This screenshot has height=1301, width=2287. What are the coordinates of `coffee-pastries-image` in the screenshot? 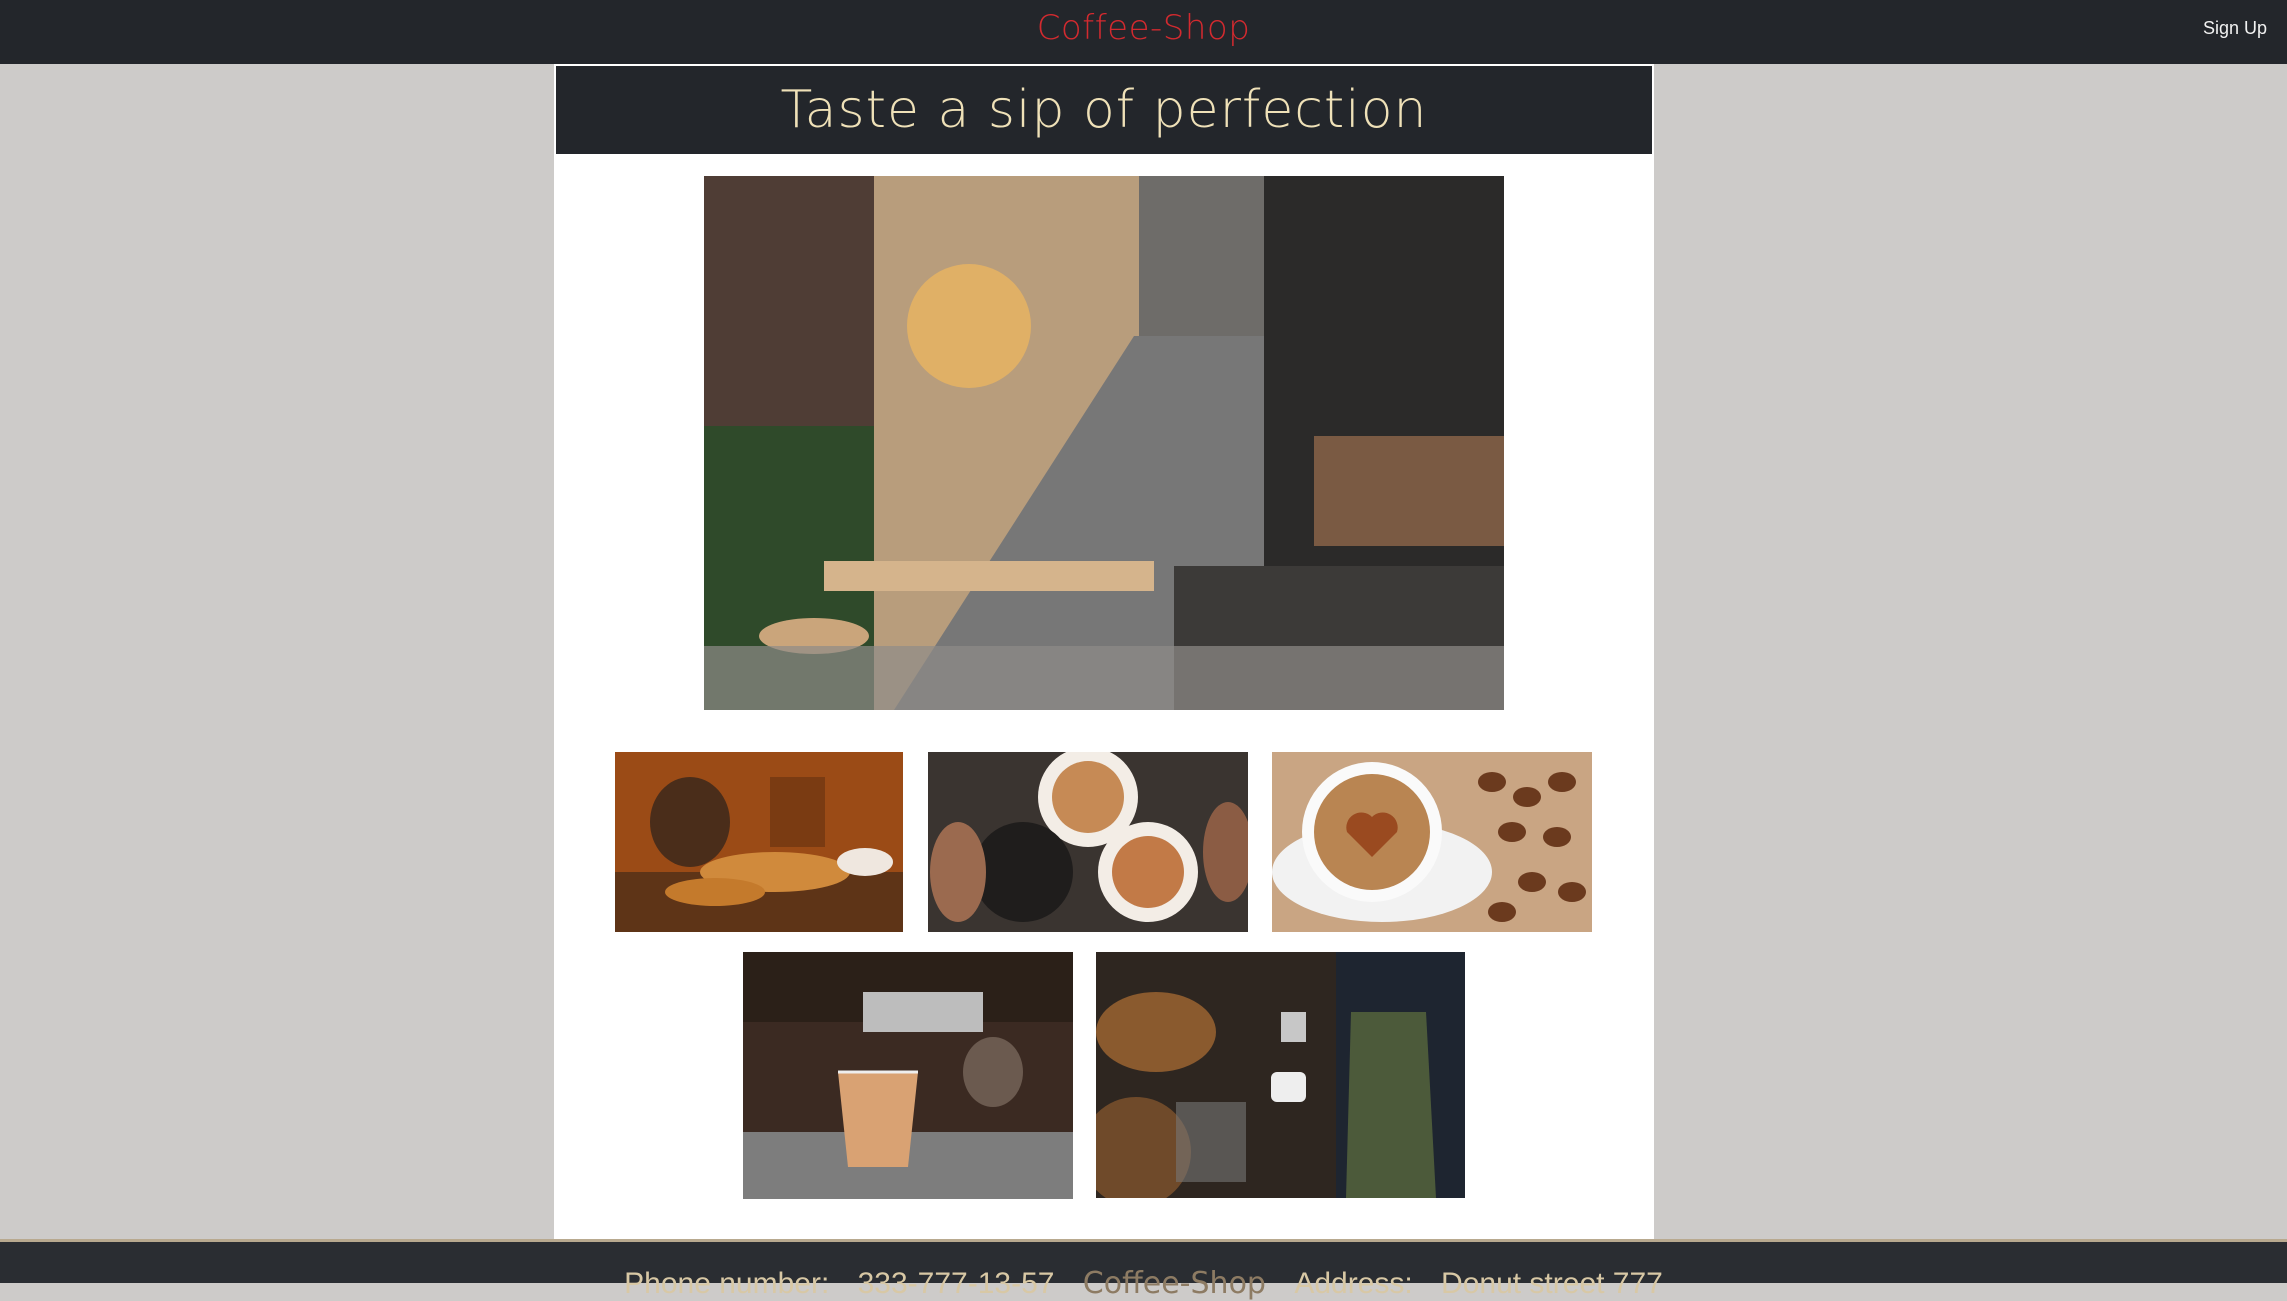 It's located at (759, 842).